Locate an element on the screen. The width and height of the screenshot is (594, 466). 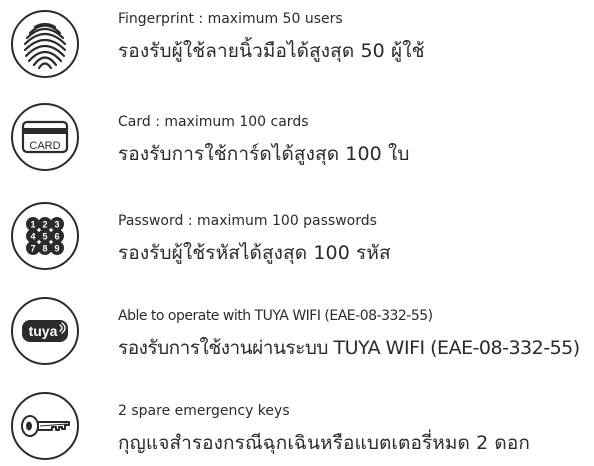
tuya-logo-label: tuya is located at coordinates (43, 331).